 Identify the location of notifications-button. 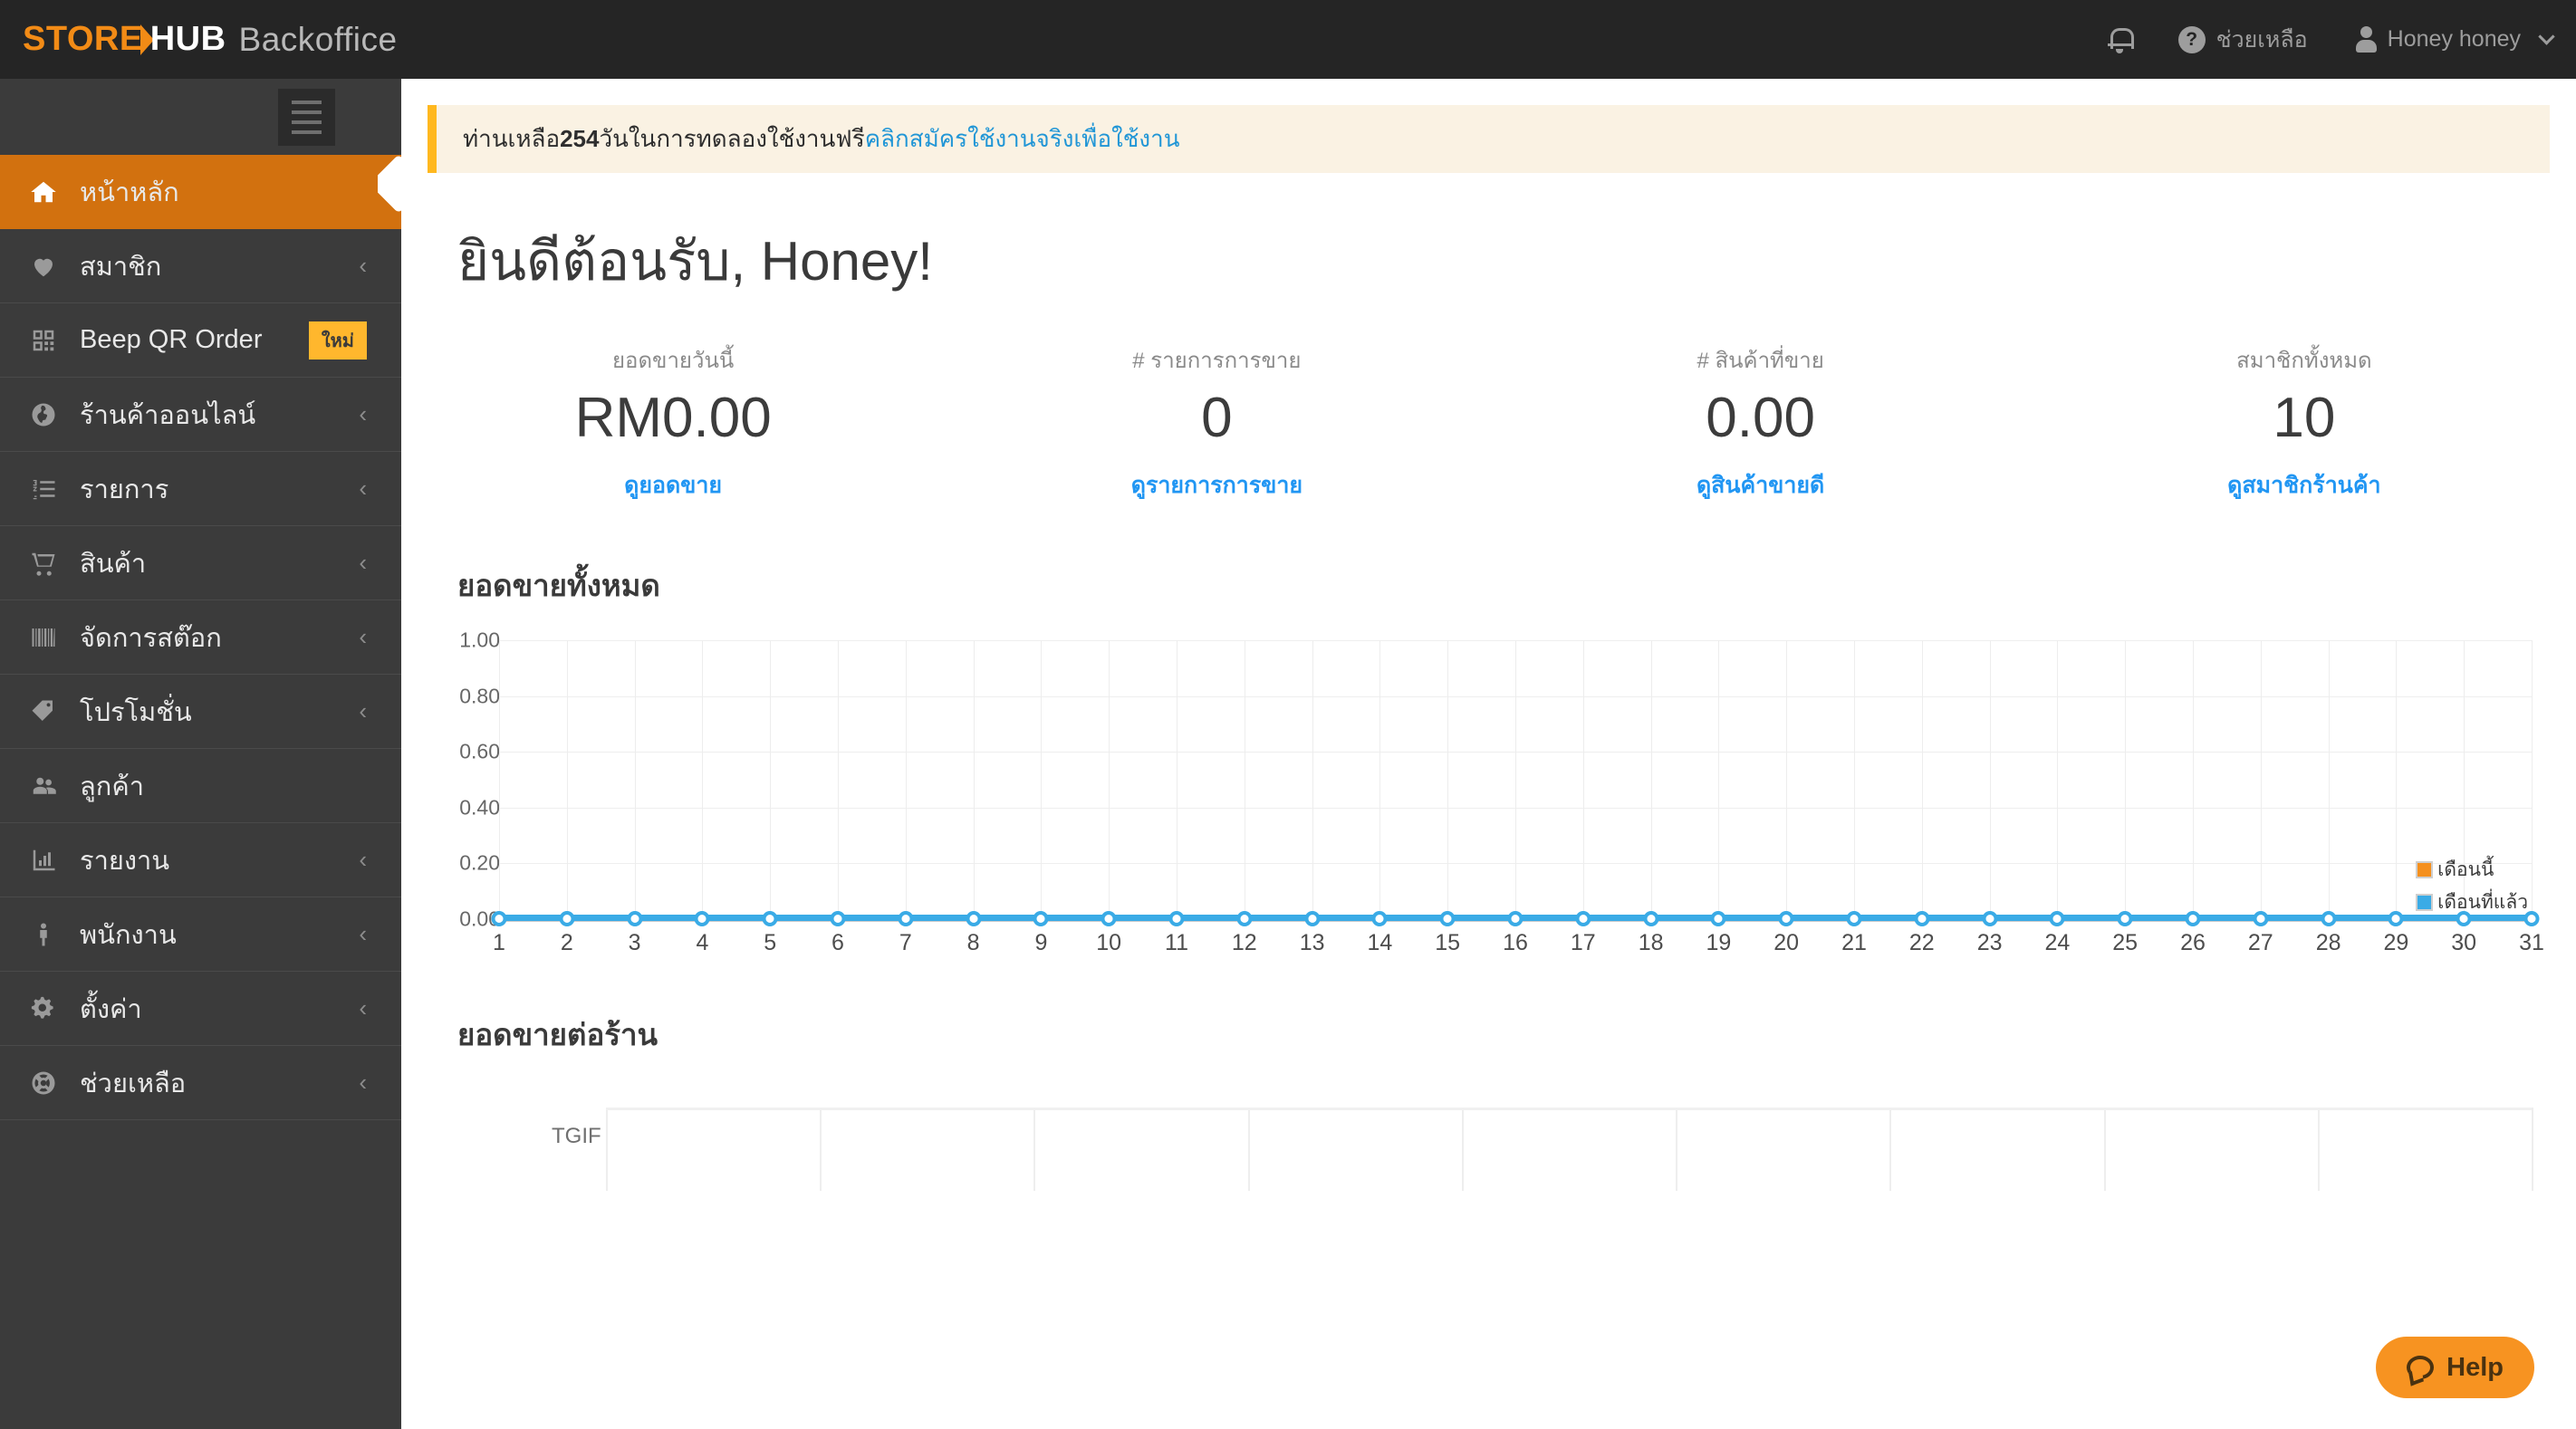
(2119, 39).